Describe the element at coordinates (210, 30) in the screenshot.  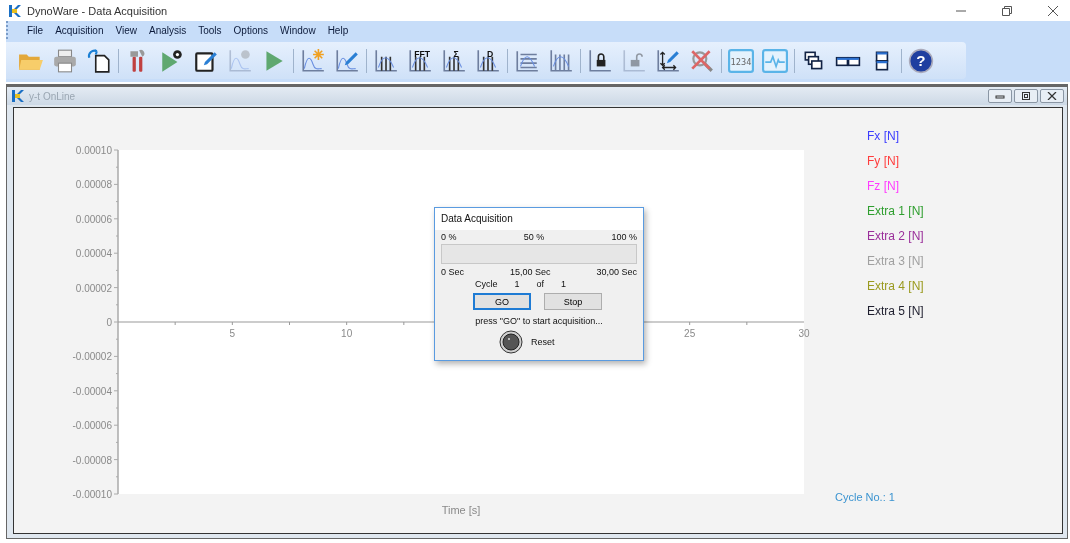
I see `menu-item: Tools` at that location.